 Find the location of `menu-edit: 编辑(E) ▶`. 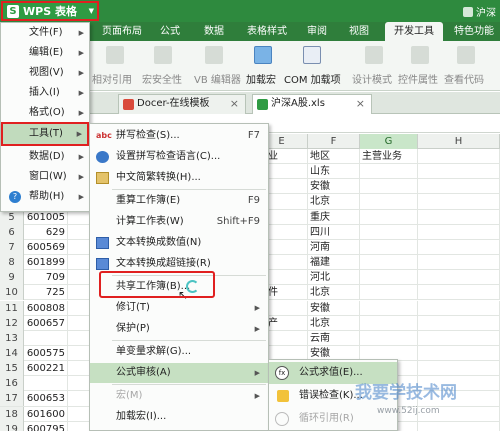

menu-edit: 编辑(E) ▶ is located at coordinates (45, 53).